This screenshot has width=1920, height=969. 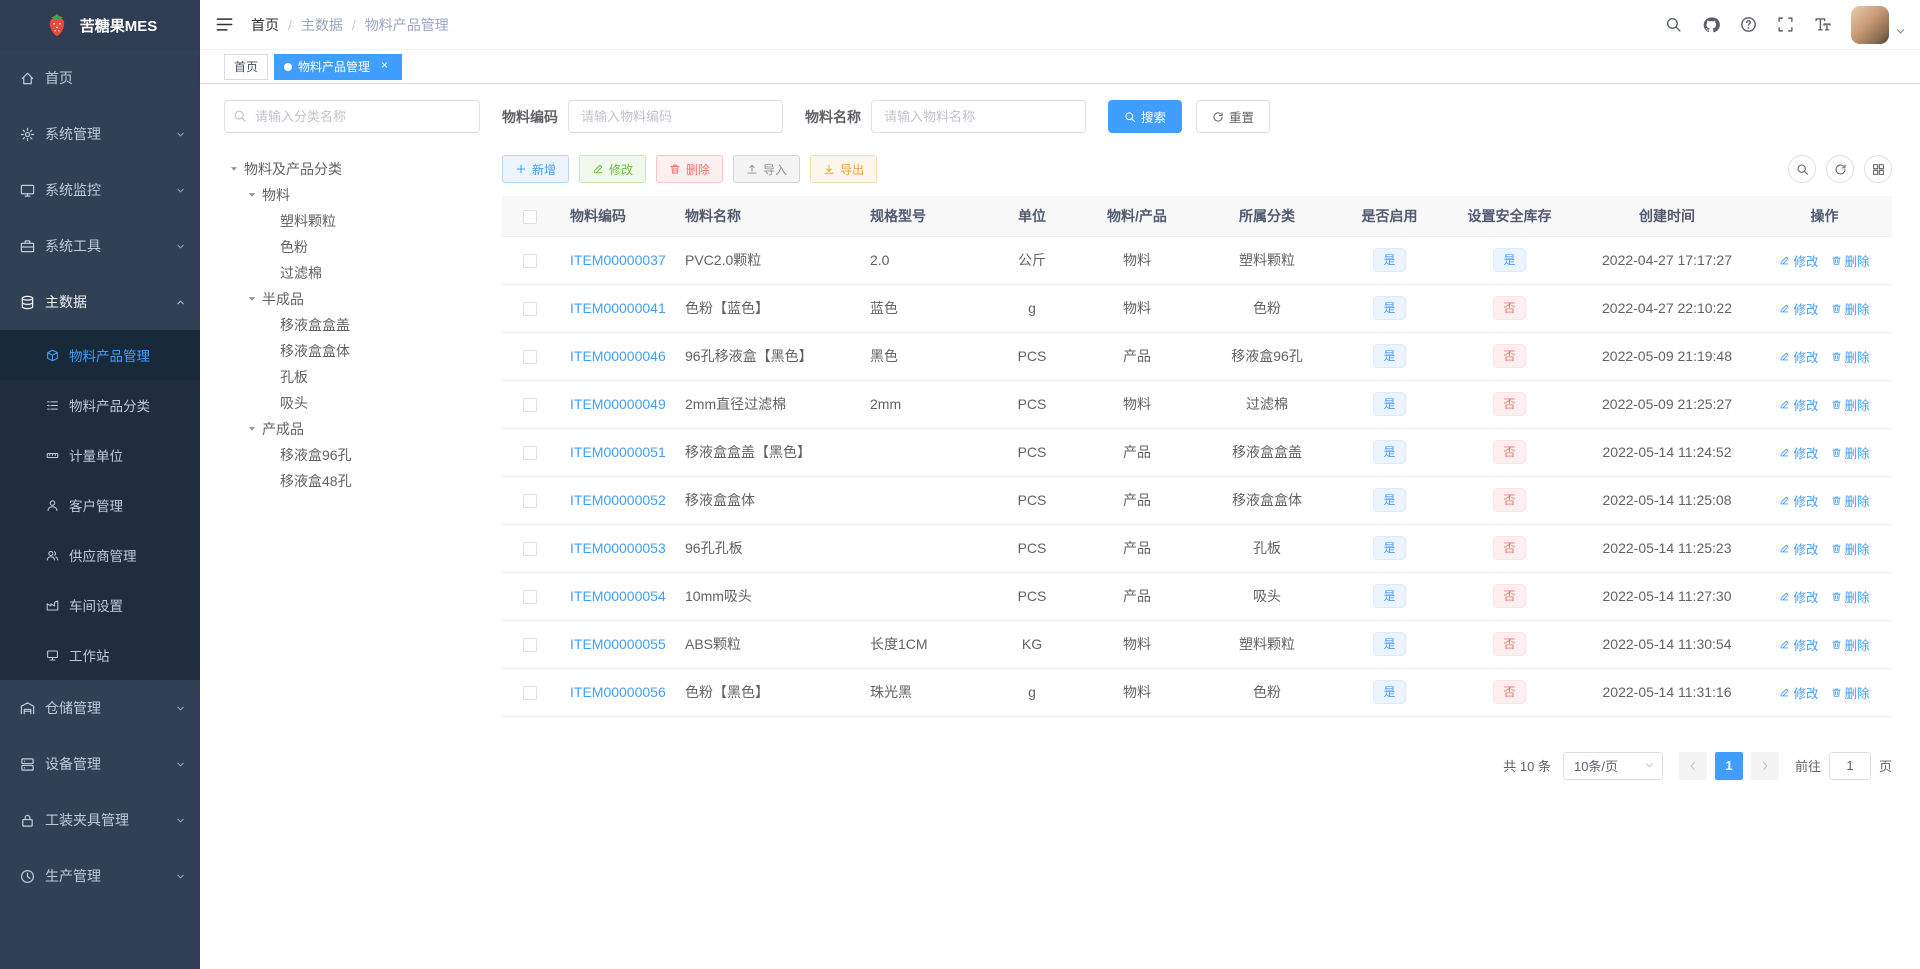 What do you see at coordinates (352, 273) in the screenshot?
I see `tree-node: 过滤棉` at bounding box center [352, 273].